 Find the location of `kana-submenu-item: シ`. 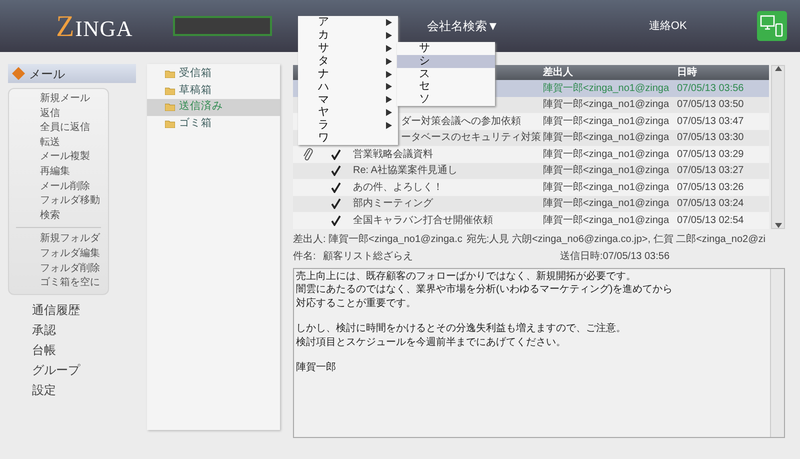

kana-submenu-item: シ is located at coordinates (446, 61).